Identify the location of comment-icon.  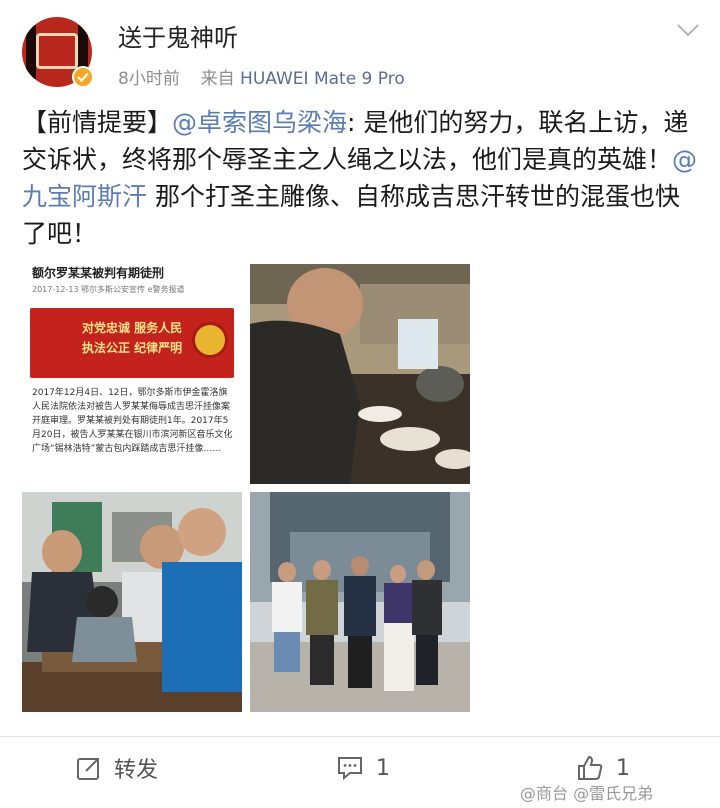
(350, 769).